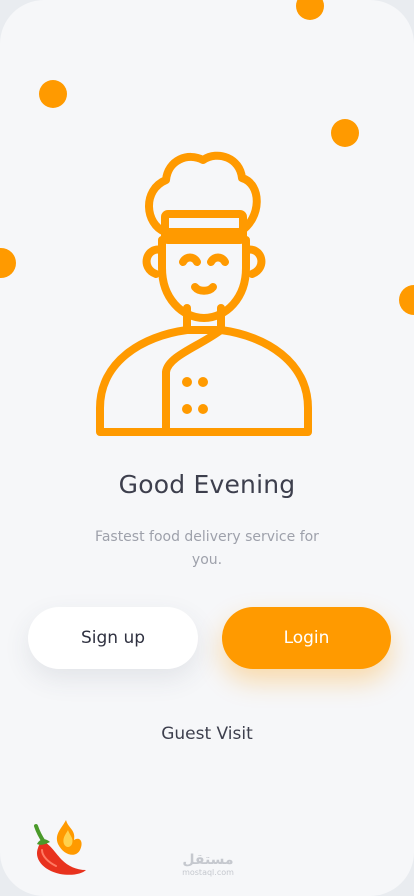 The image size is (414, 896). I want to click on watermark: مستقل mostaql.com, so click(208, 865).